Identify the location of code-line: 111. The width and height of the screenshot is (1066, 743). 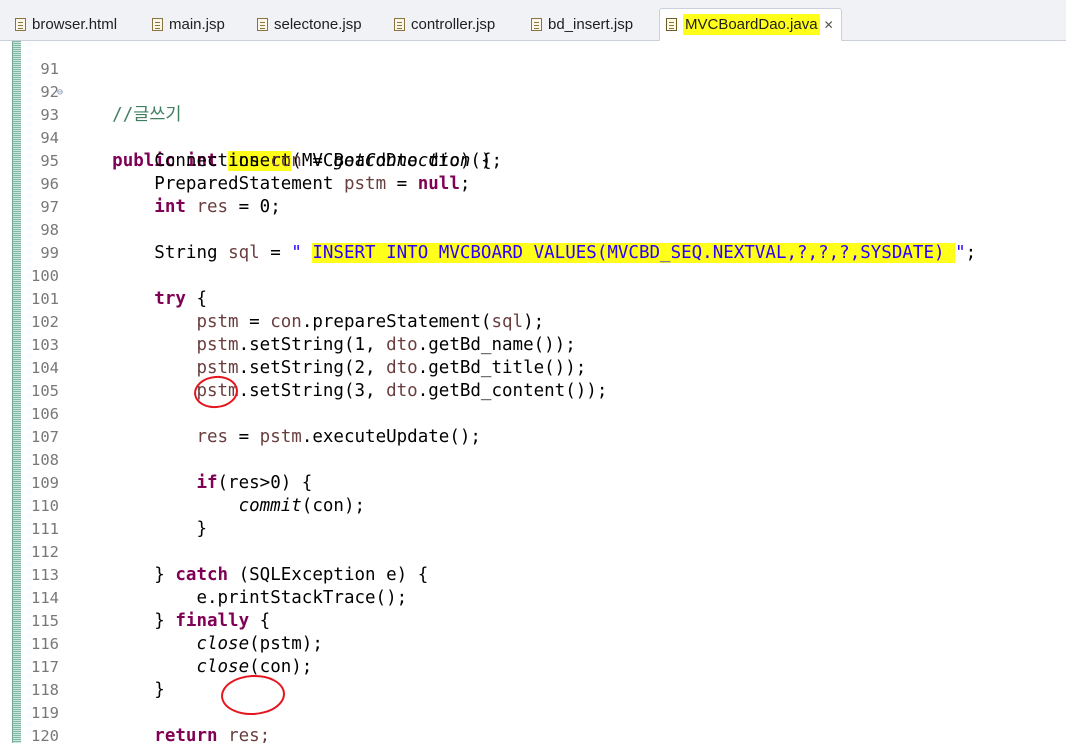
(31, 516).